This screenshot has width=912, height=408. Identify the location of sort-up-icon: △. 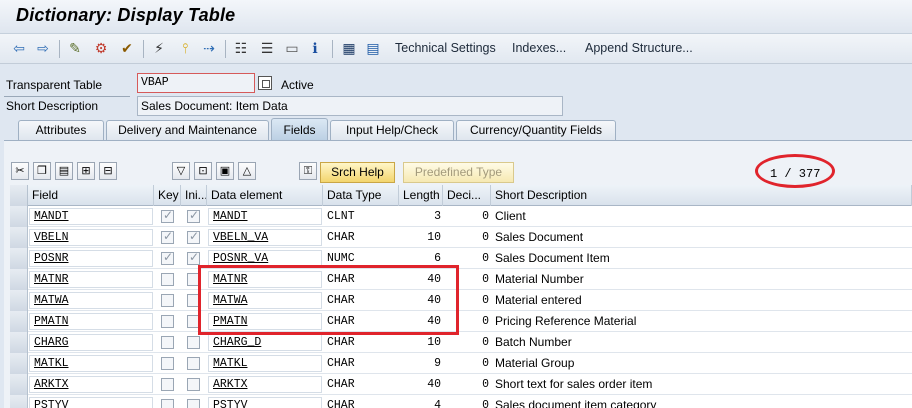
(247, 171).